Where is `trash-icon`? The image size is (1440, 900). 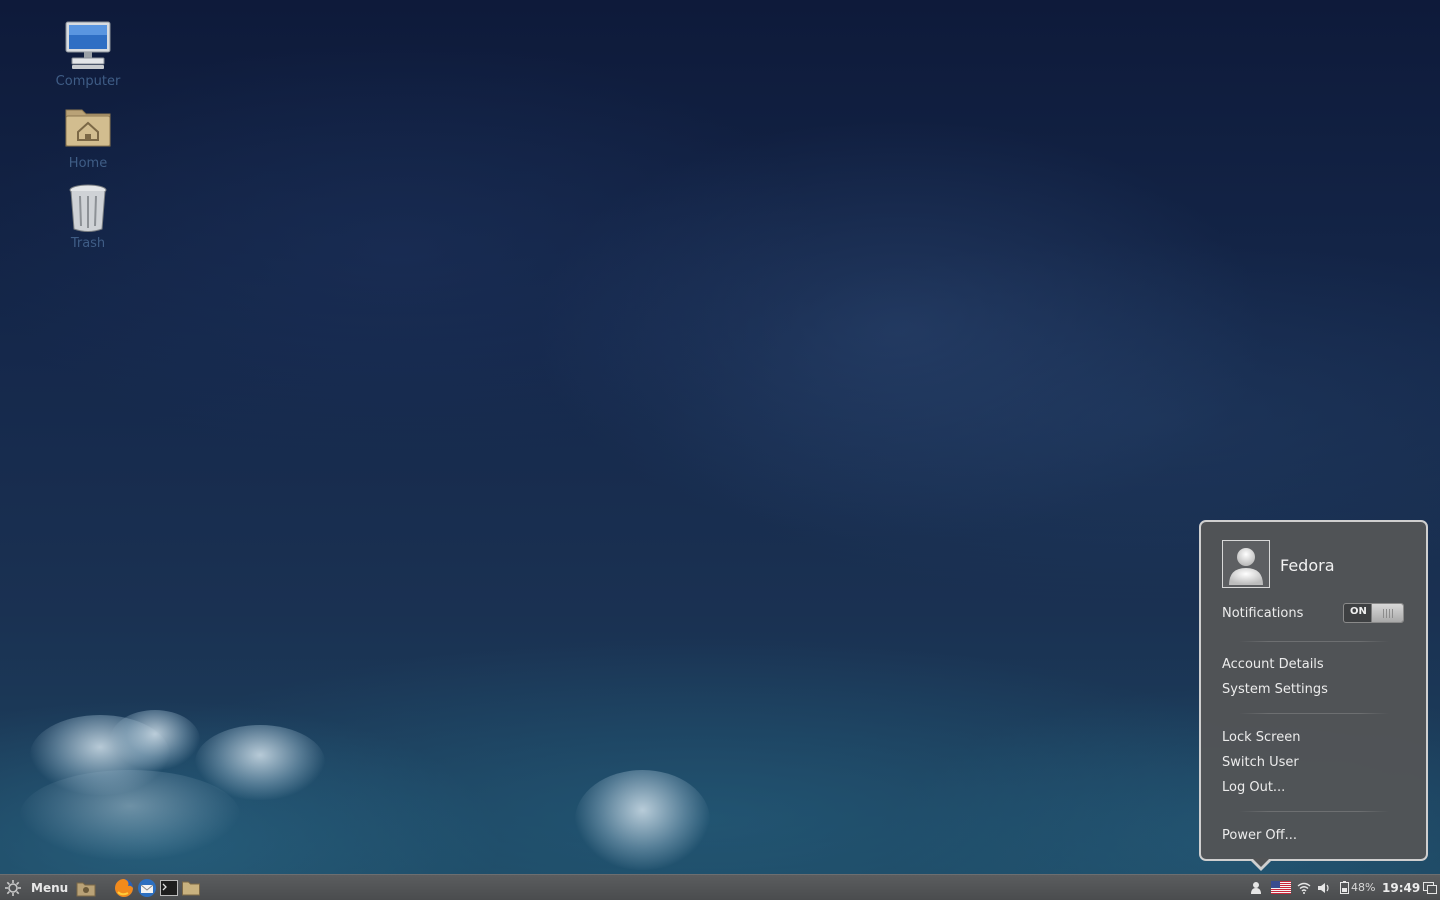
trash-icon is located at coordinates (88, 208).